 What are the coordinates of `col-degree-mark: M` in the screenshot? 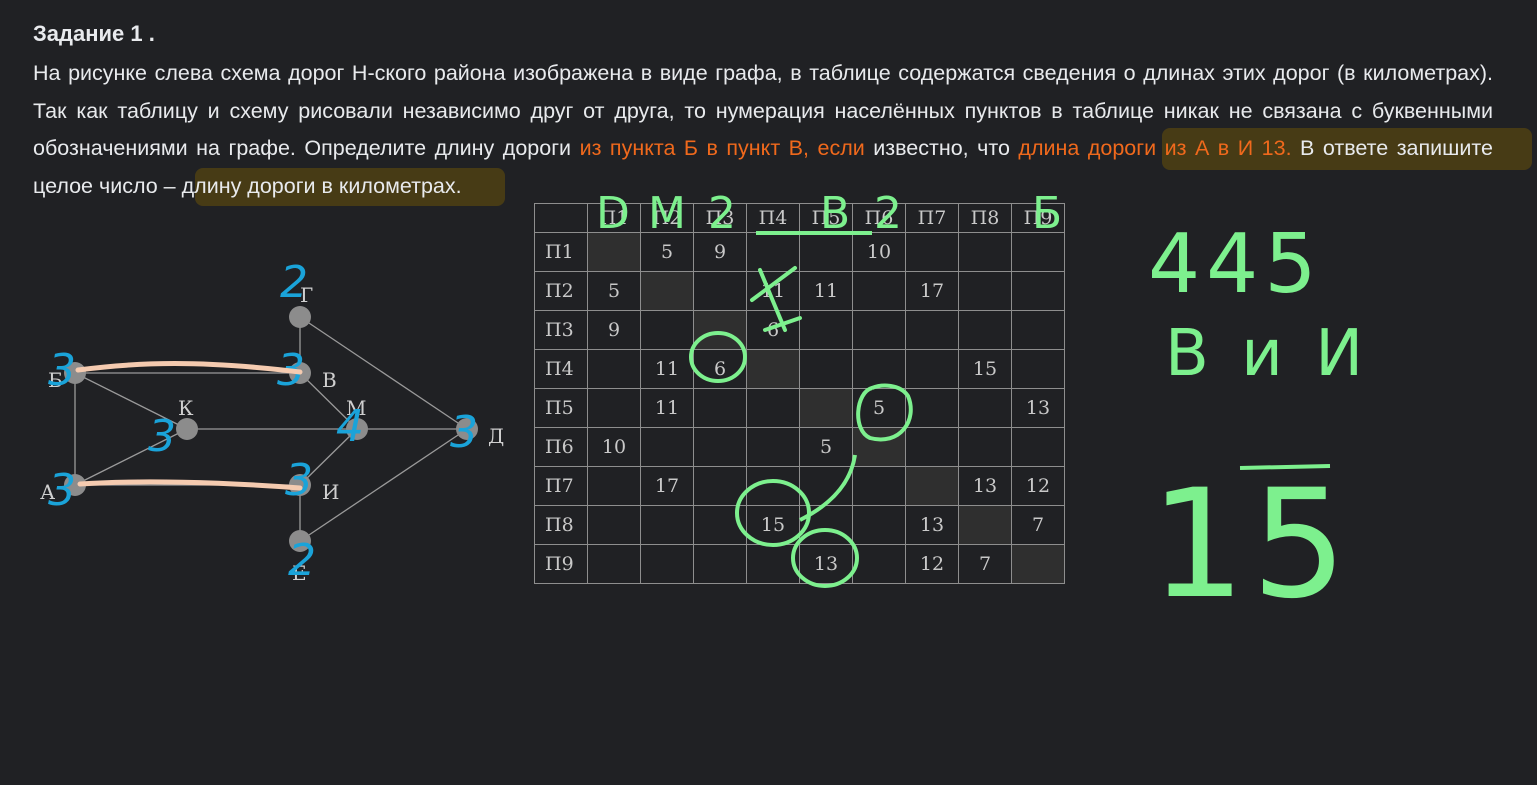 It's located at (667, 213).